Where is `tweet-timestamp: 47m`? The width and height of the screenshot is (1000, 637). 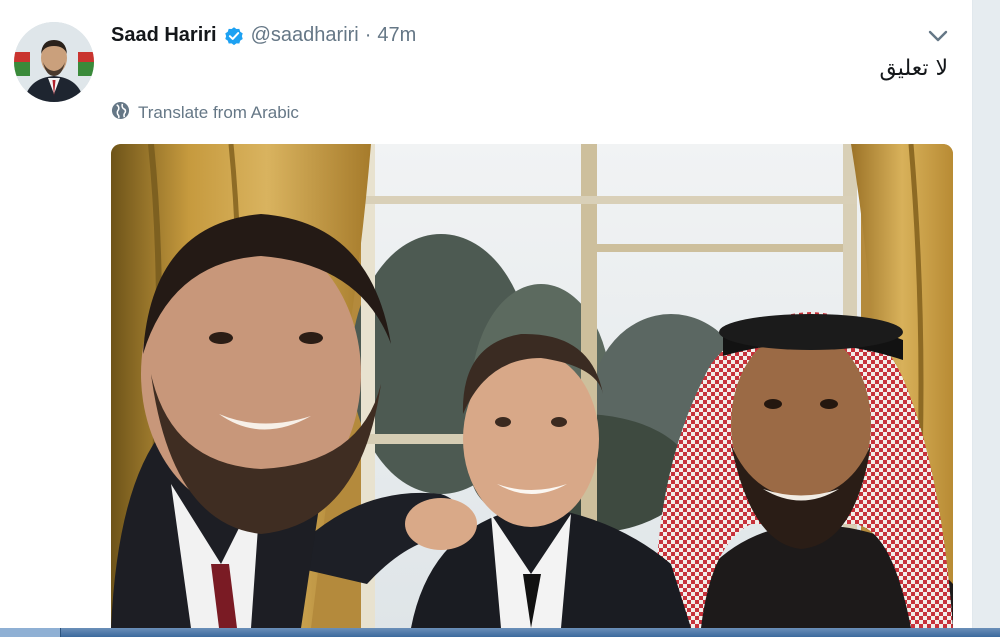
tweet-timestamp: 47m is located at coordinates (396, 35).